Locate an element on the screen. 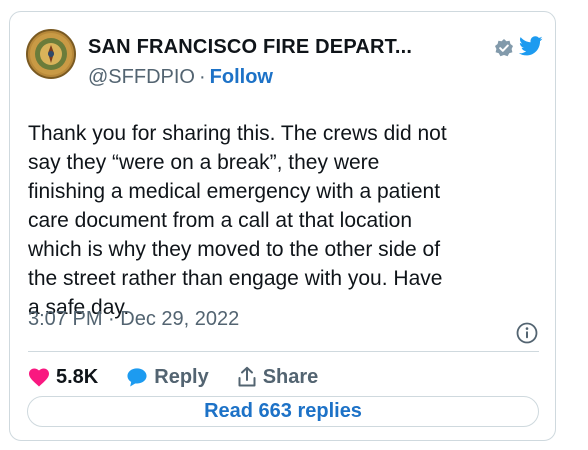 The height and width of the screenshot is (450, 588). share-button: Share is located at coordinates (278, 377).